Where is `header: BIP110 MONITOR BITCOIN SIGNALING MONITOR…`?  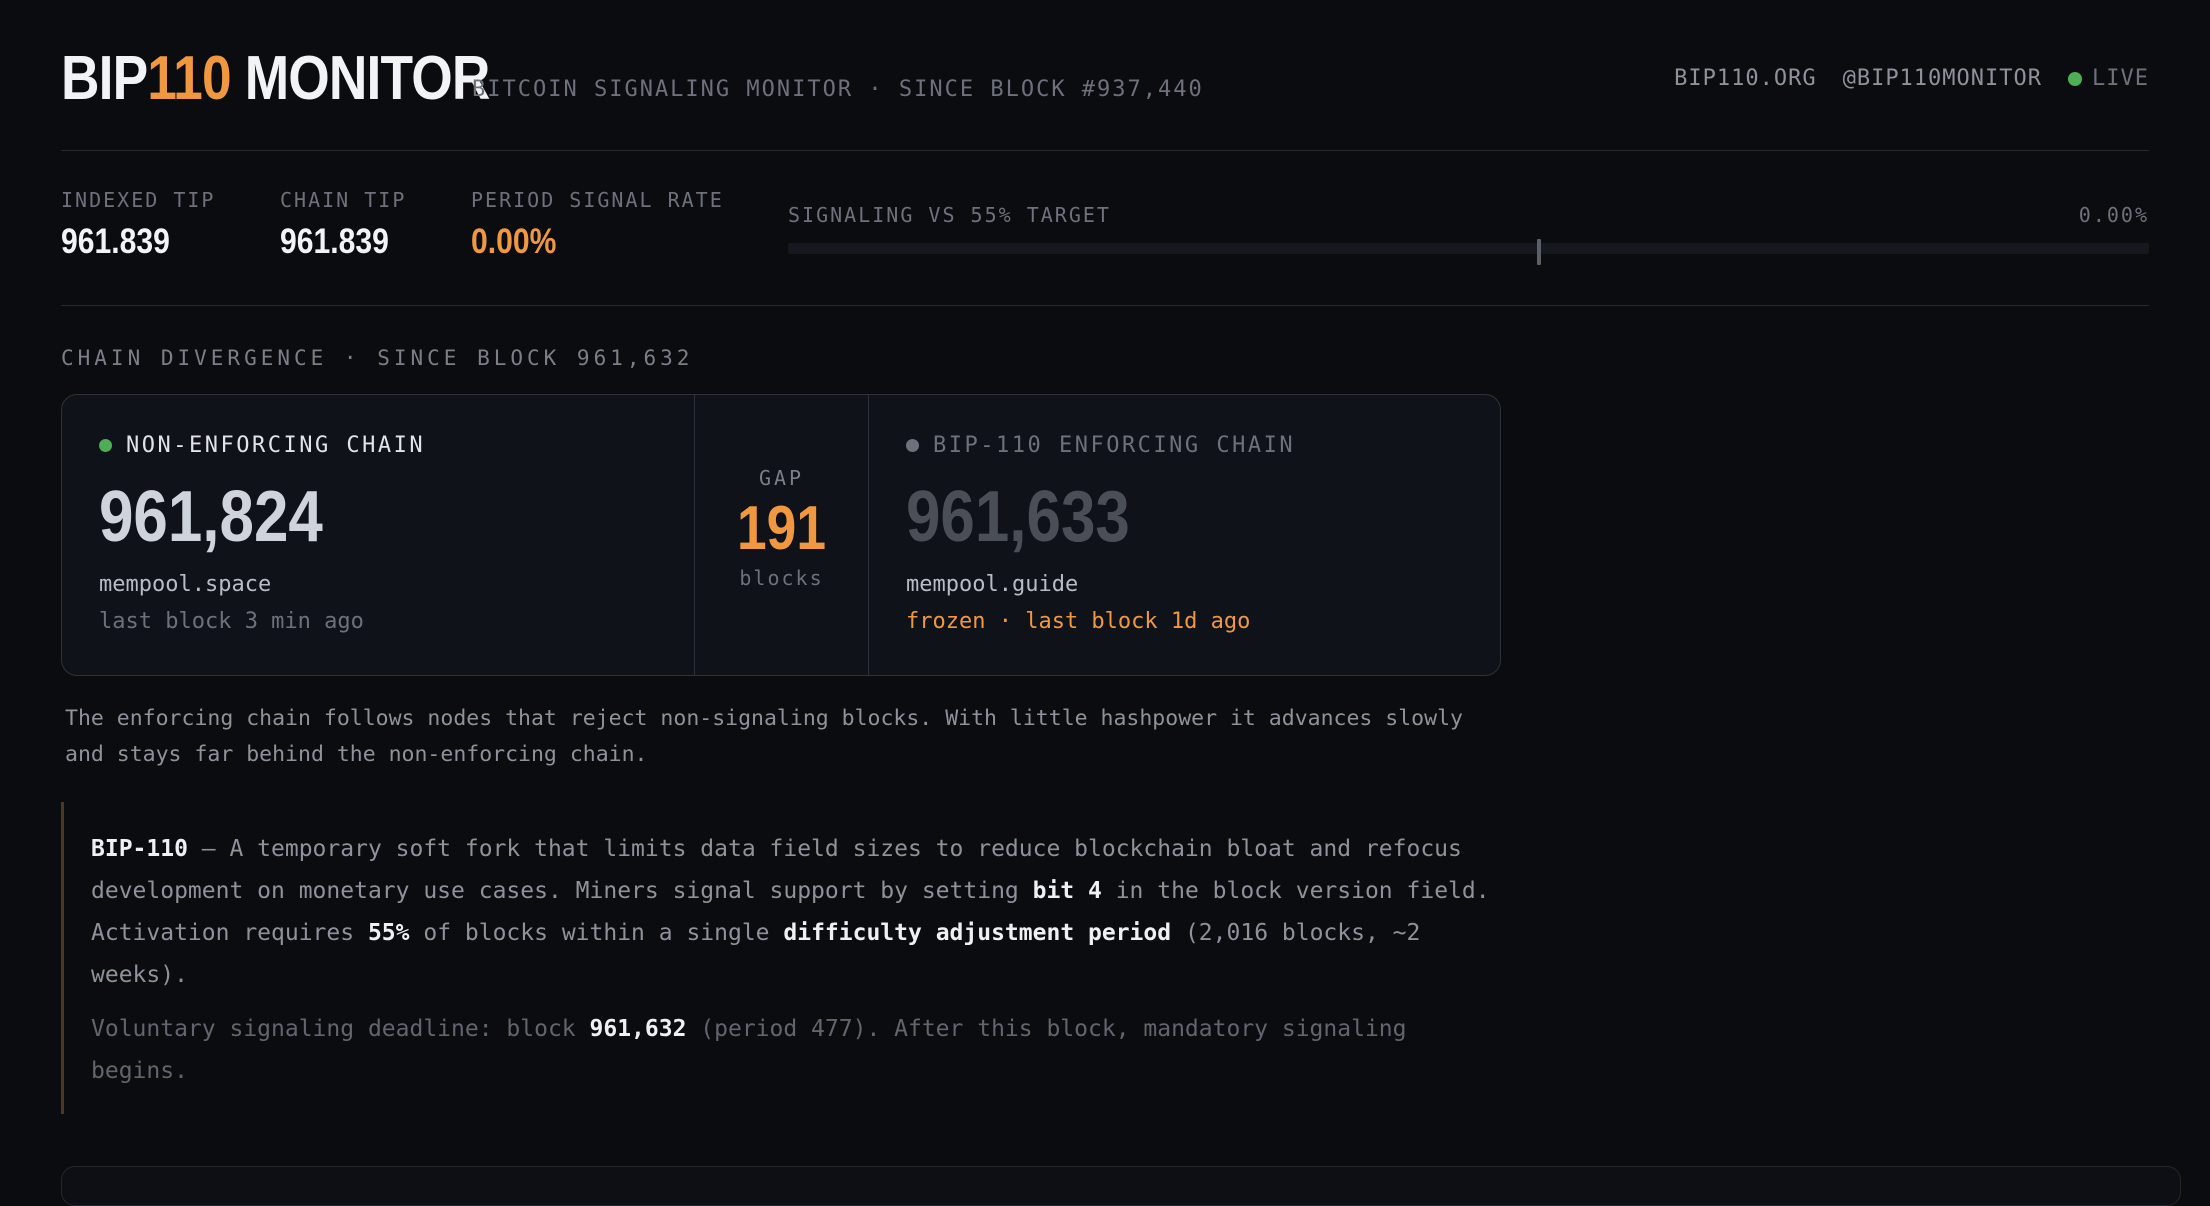
header: BIP110 MONITOR BITCOIN SIGNALING MONITOR… is located at coordinates (1105, 75).